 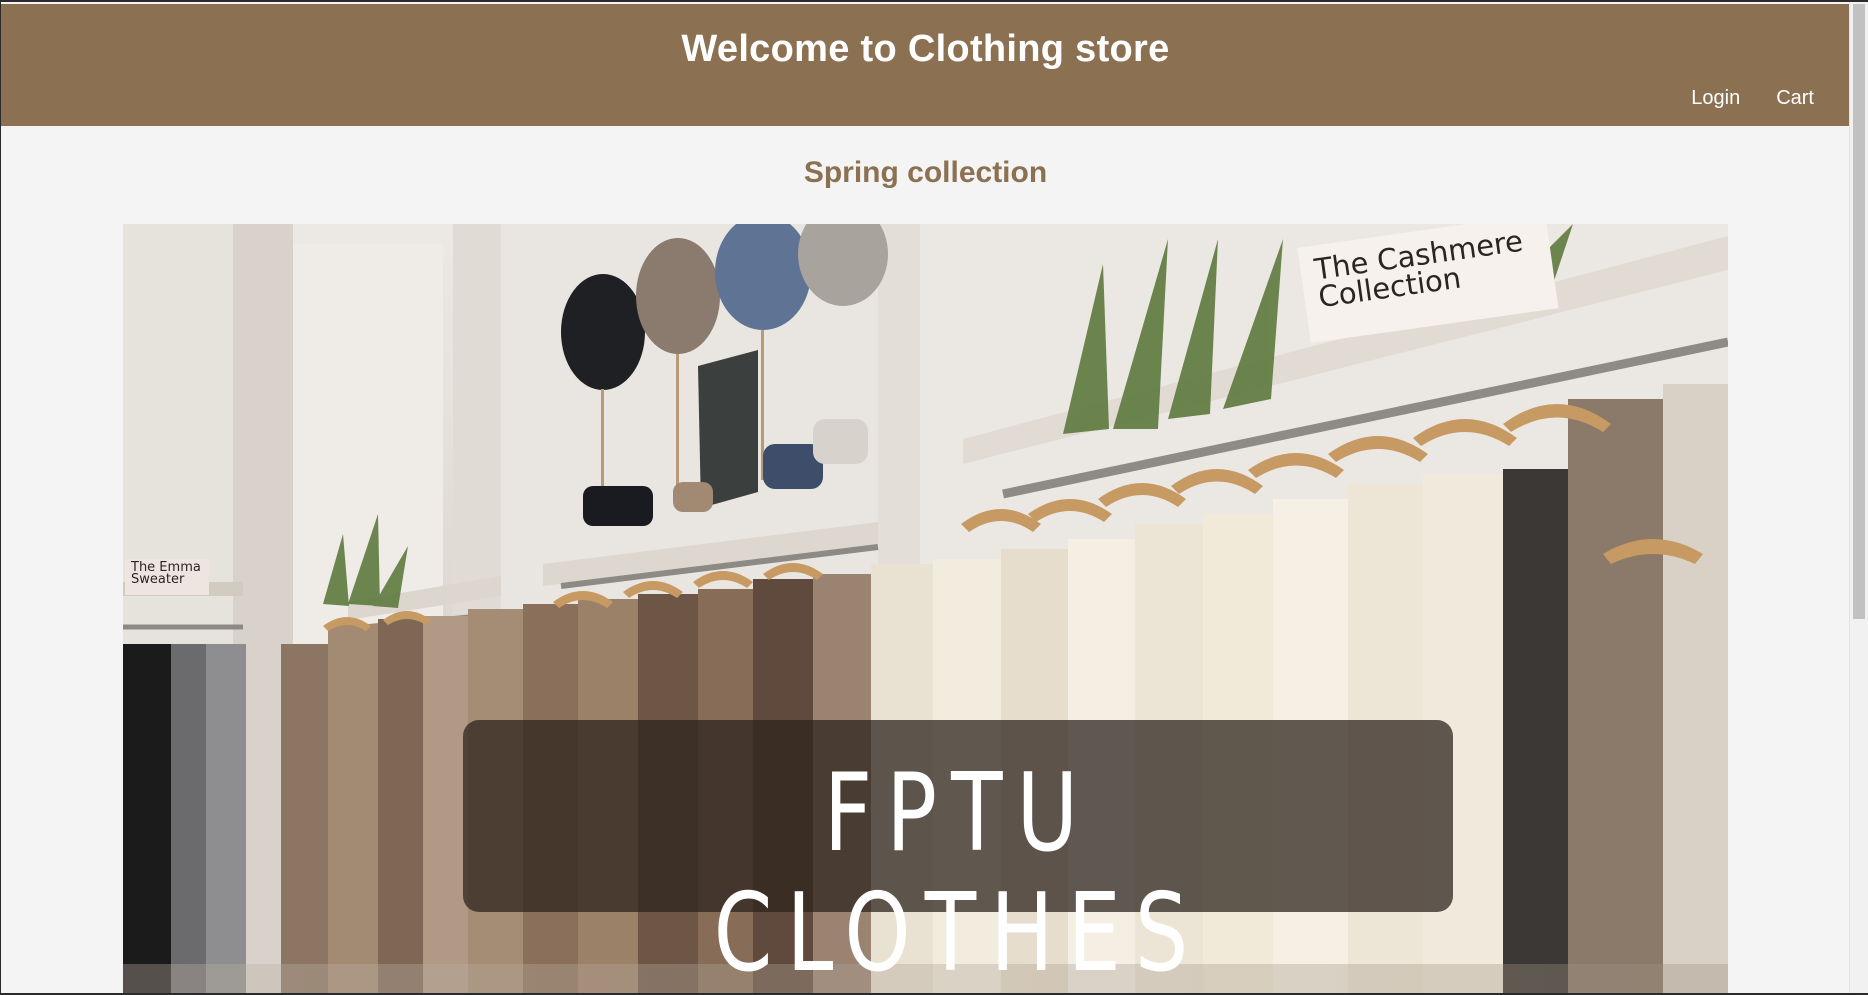 I want to click on login-link: Login, so click(x=1715, y=98).